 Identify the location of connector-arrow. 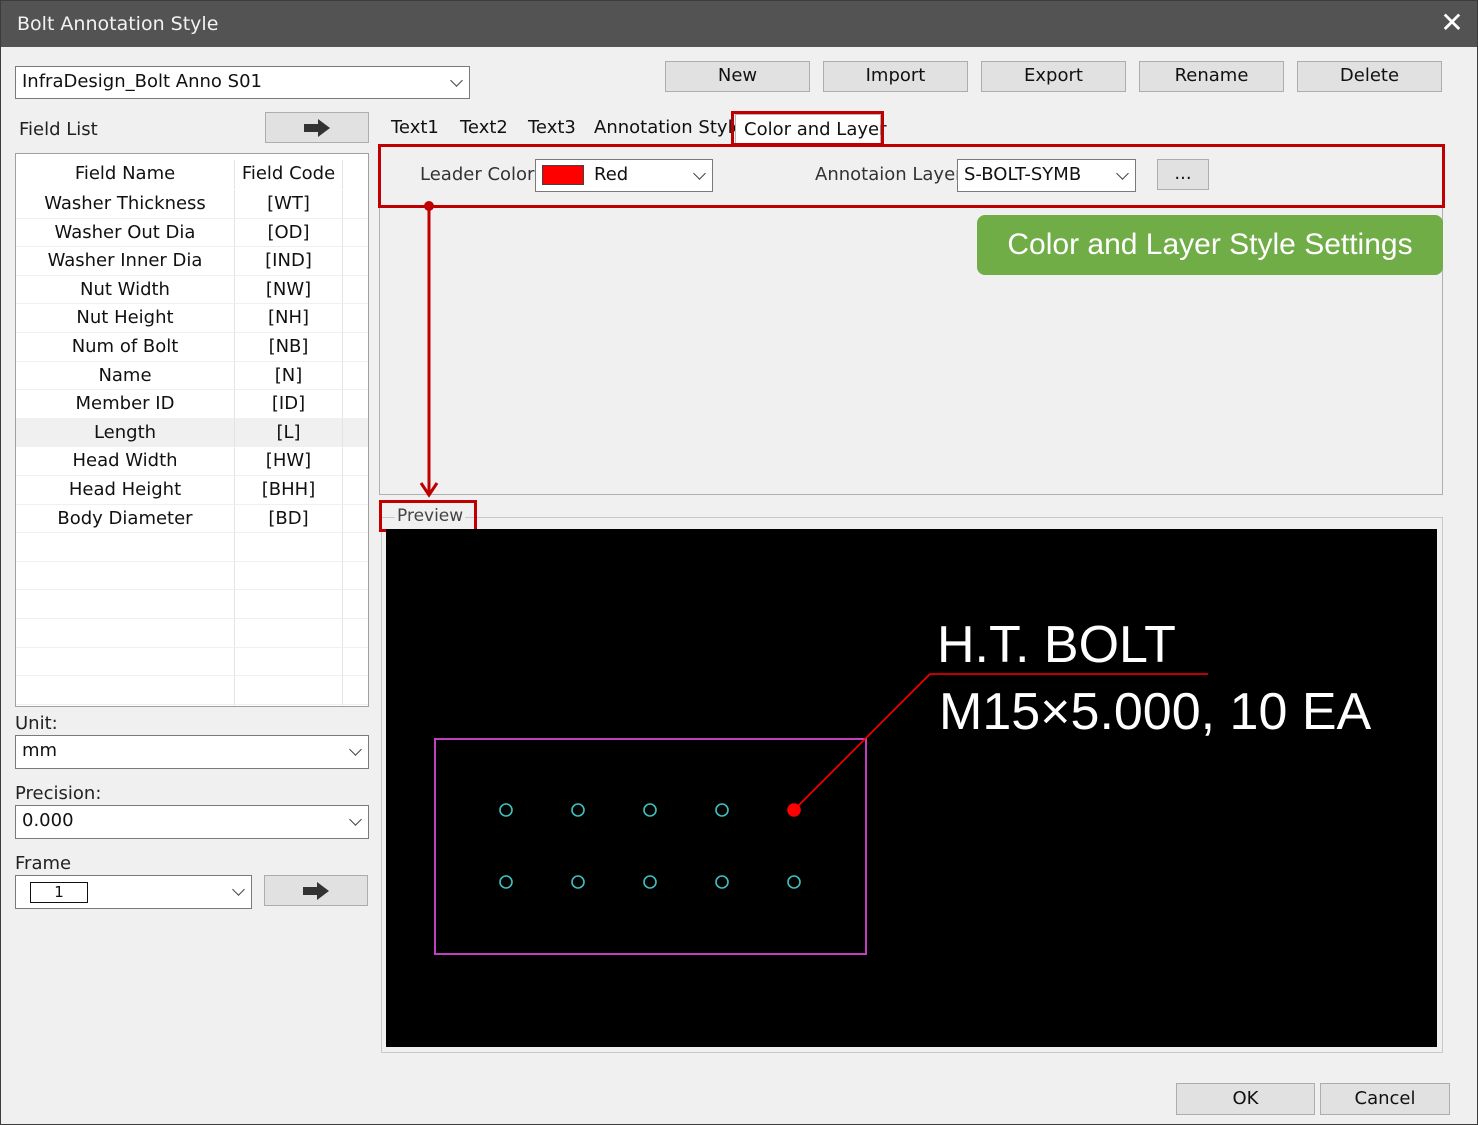
(429, 349).